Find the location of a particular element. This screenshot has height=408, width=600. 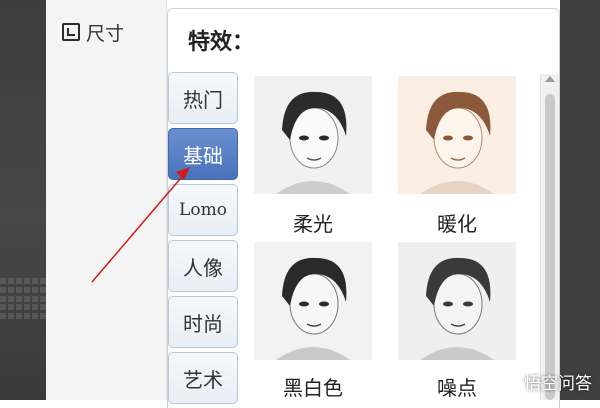

tab-hot: 热门 is located at coordinates (203, 98).